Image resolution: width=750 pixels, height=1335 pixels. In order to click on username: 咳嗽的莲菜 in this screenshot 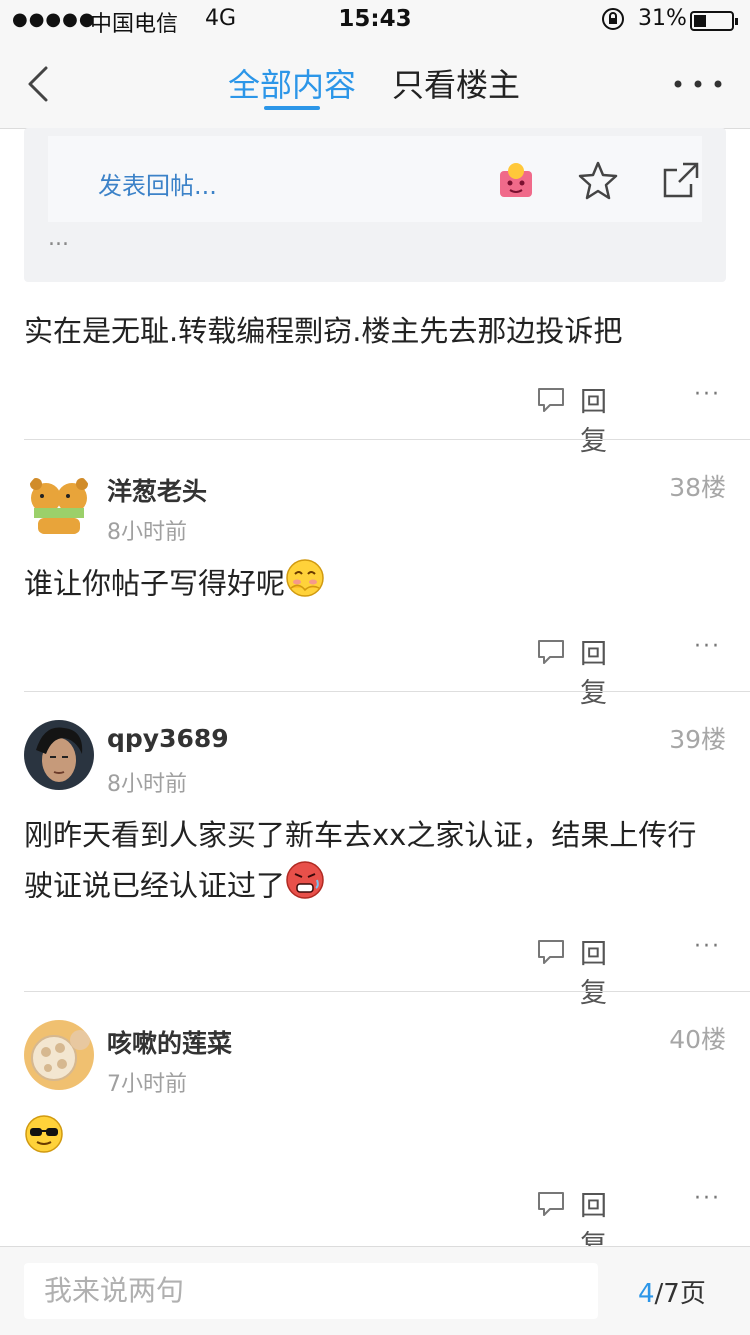, I will do `click(169, 1042)`.